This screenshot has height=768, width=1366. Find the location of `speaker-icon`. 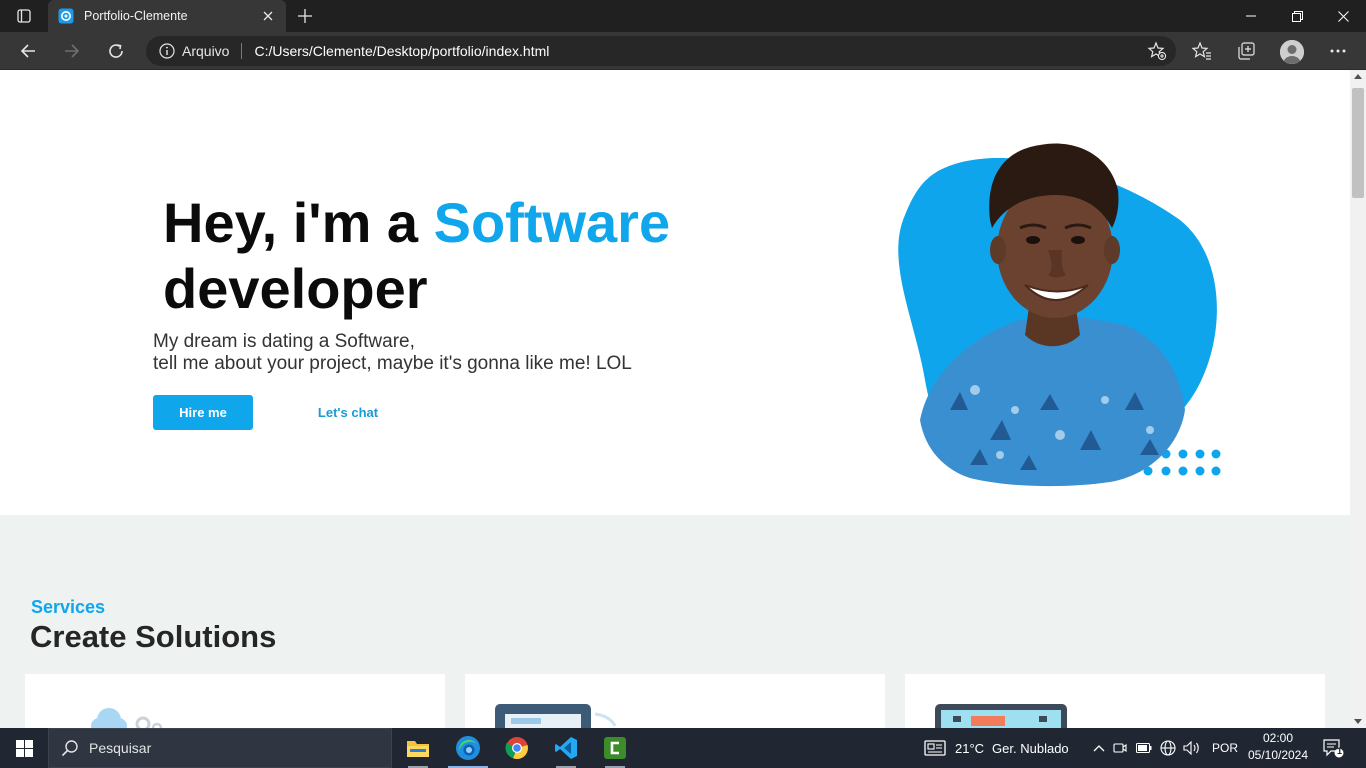

speaker-icon is located at coordinates (1191, 748).